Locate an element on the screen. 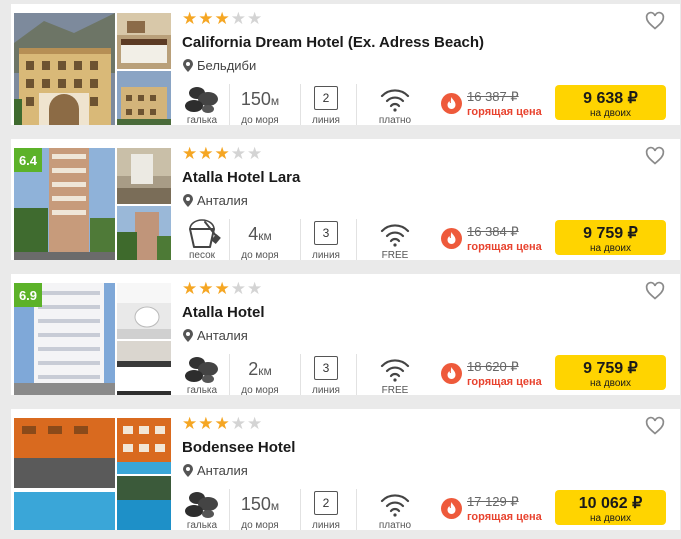  distance-value: 150 is located at coordinates (255, 504).